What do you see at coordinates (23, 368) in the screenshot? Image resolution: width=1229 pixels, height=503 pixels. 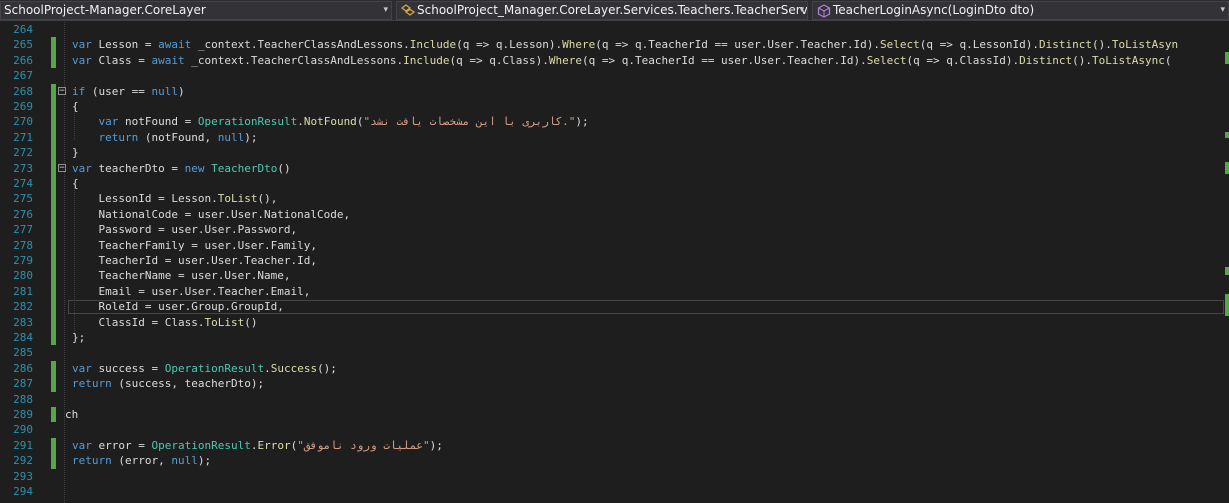 I see `line-number: 286` at bounding box center [23, 368].